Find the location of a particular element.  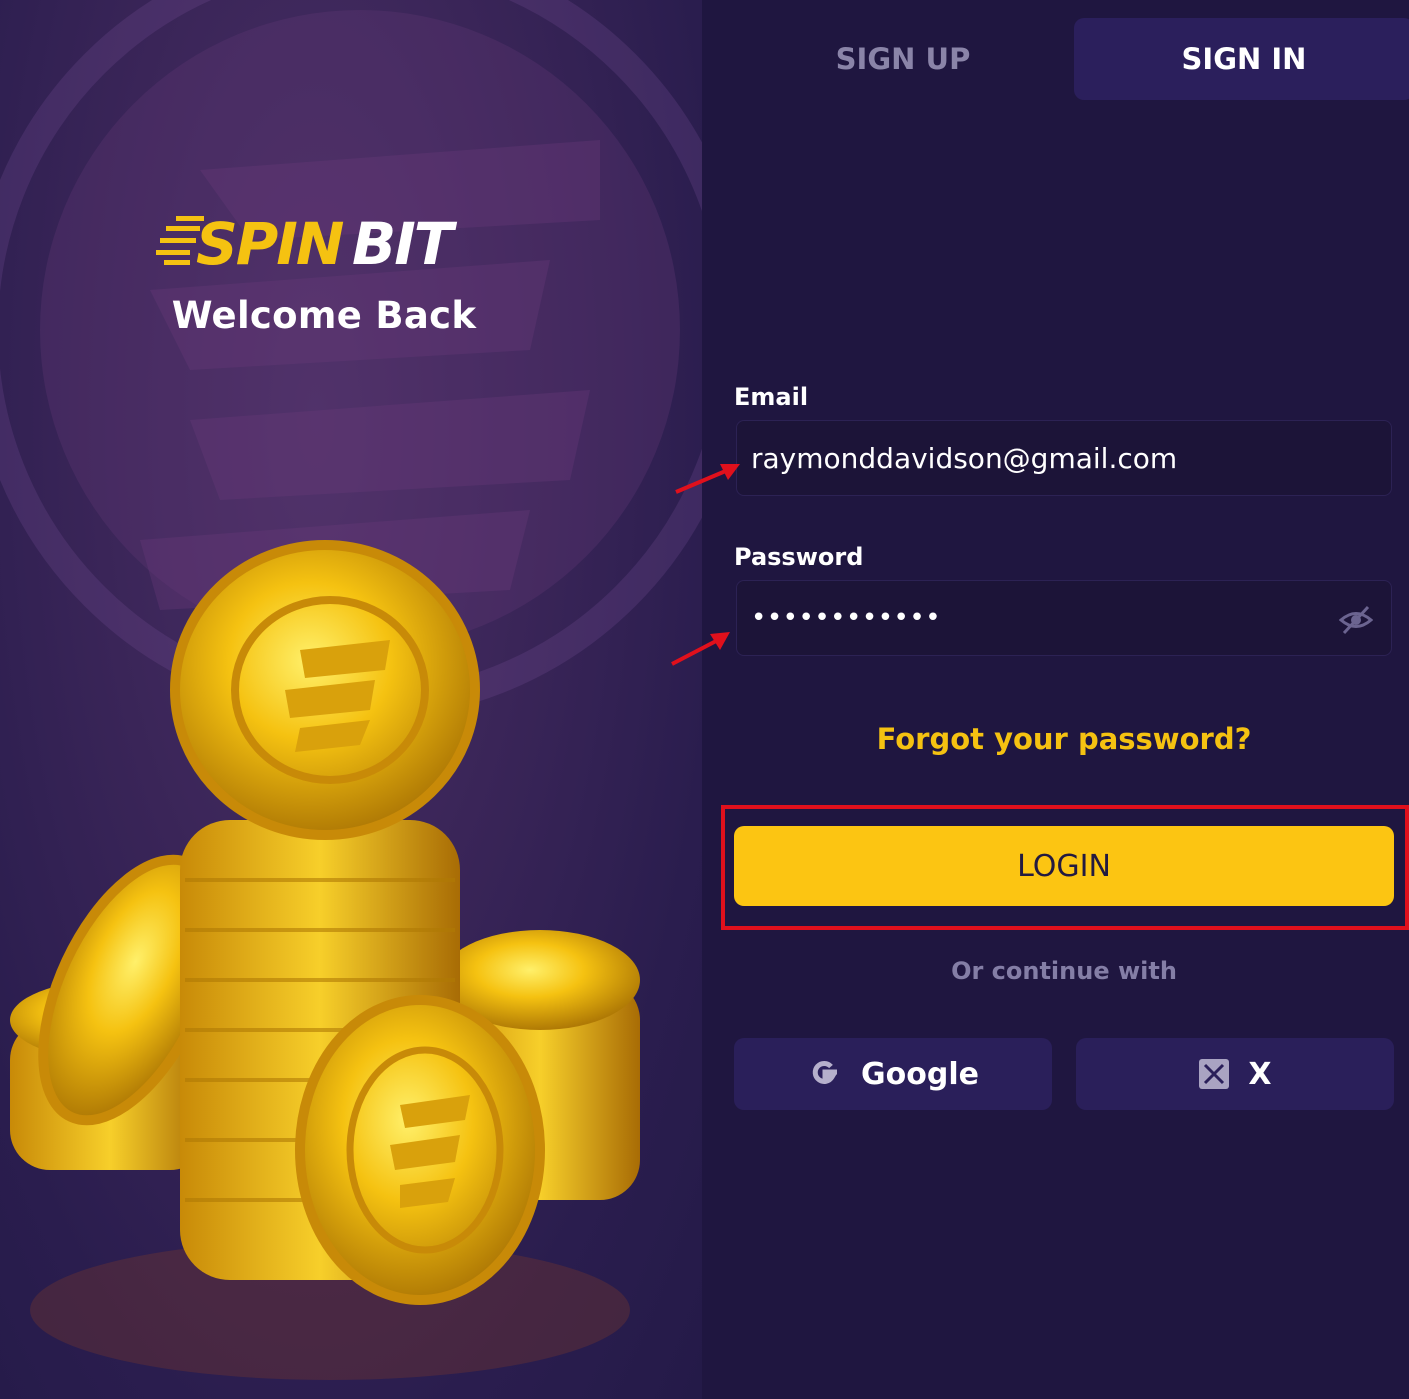

password-label: Password is located at coordinates (799, 557).